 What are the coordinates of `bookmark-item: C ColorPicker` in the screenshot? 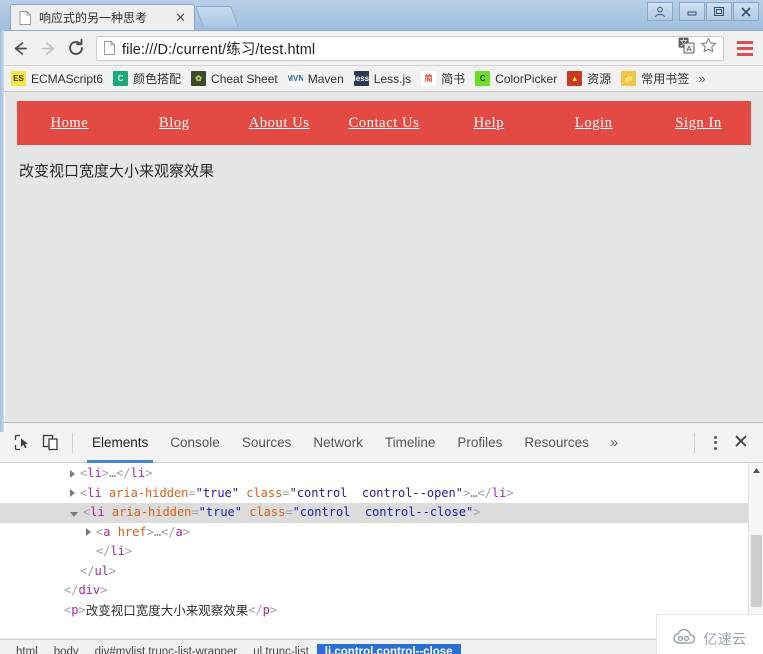 It's located at (516, 79).